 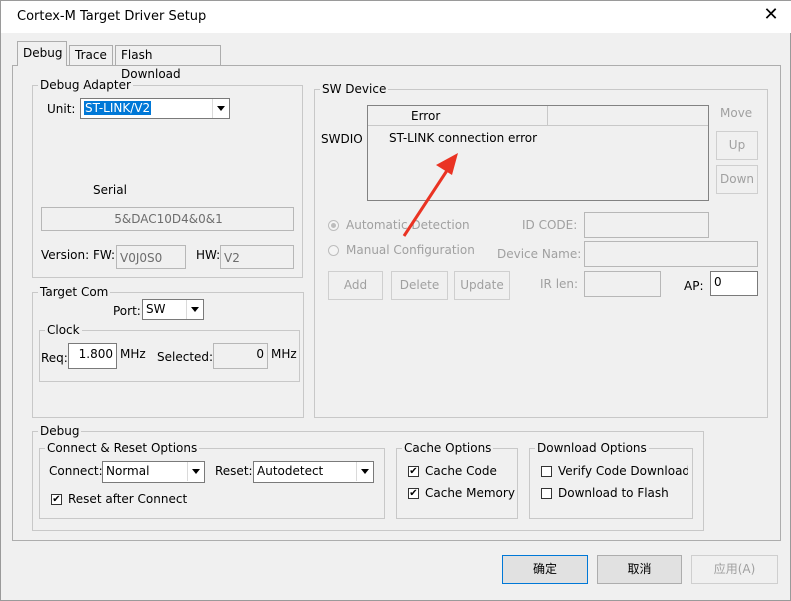 What do you see at coordinates (613, 493) in the screenshot?
I see `download-flash-label: Download to Flash` at bounding box center [613, 493].